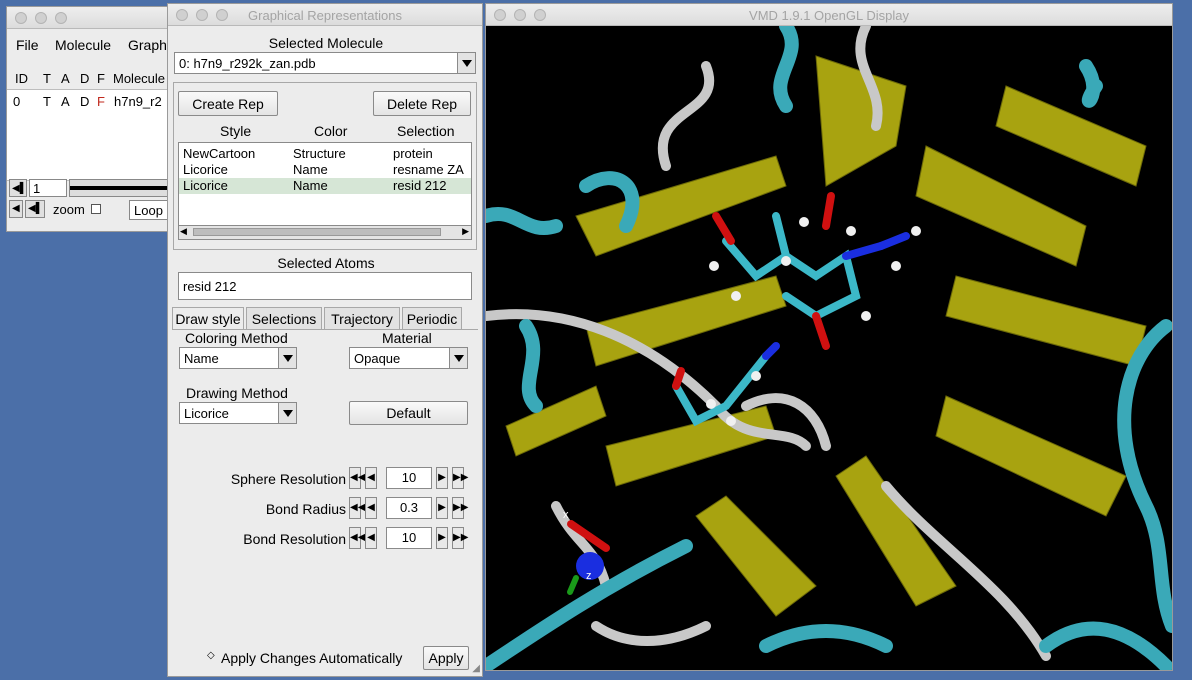 The height and width of the screenshot is (680, 1192). Describe the element at coordinates (89, 18) in the screenshot. I see `main-titlebar` at that location.